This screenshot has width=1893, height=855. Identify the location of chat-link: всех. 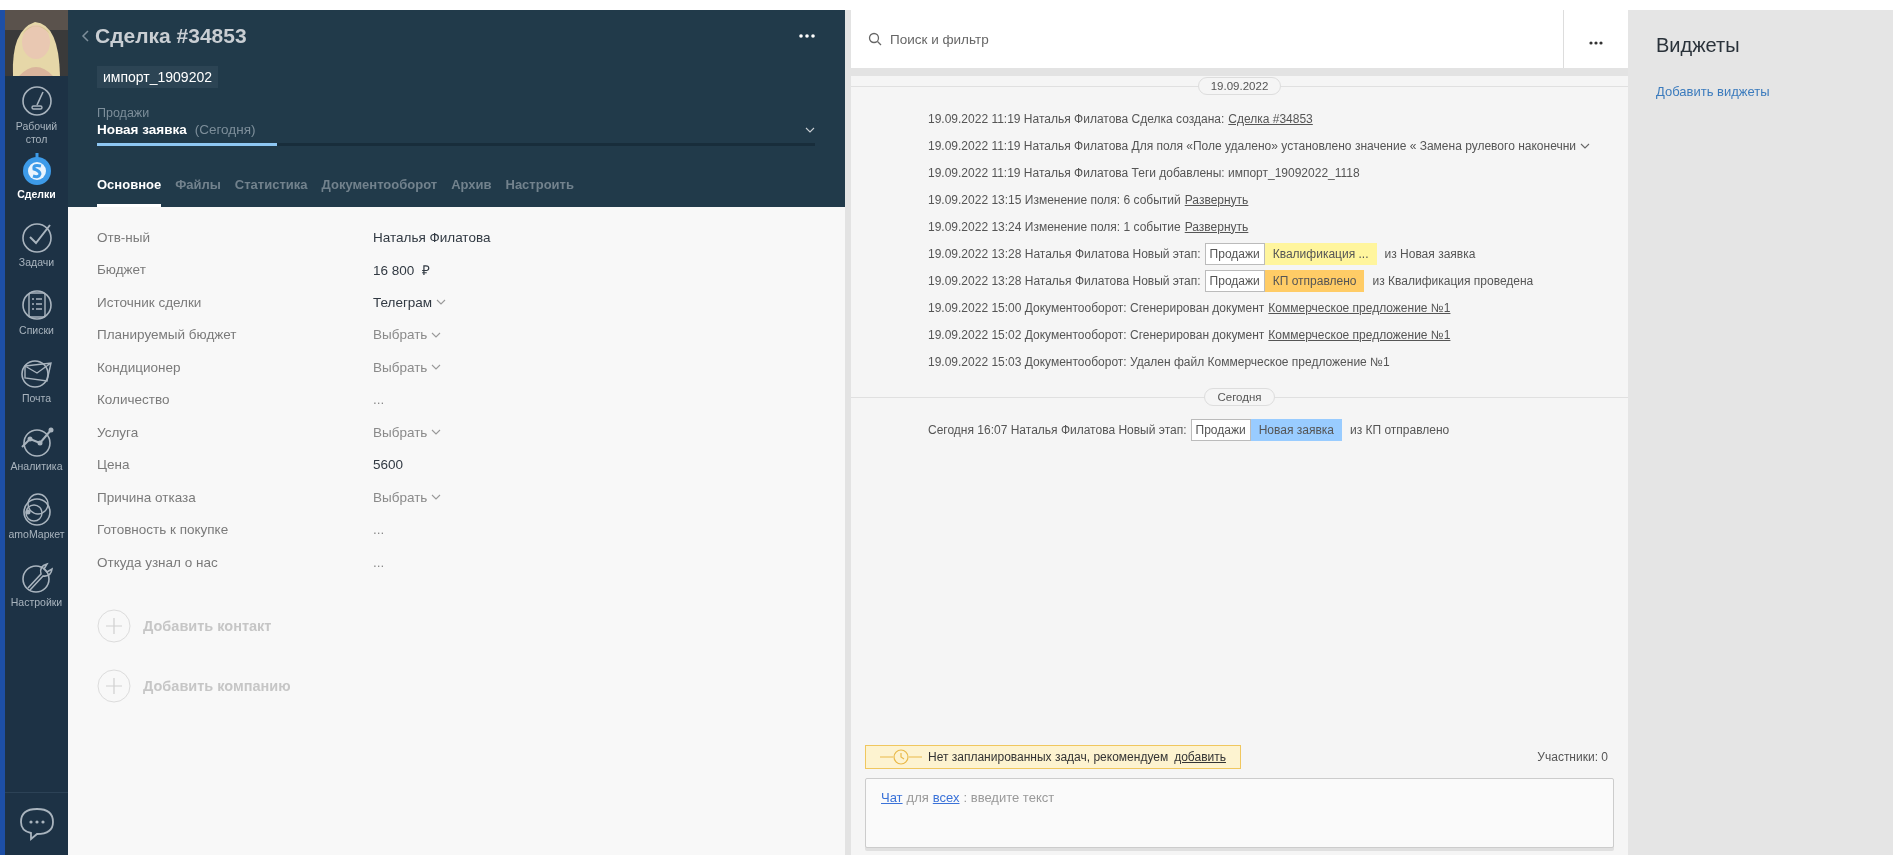
(946, 797).